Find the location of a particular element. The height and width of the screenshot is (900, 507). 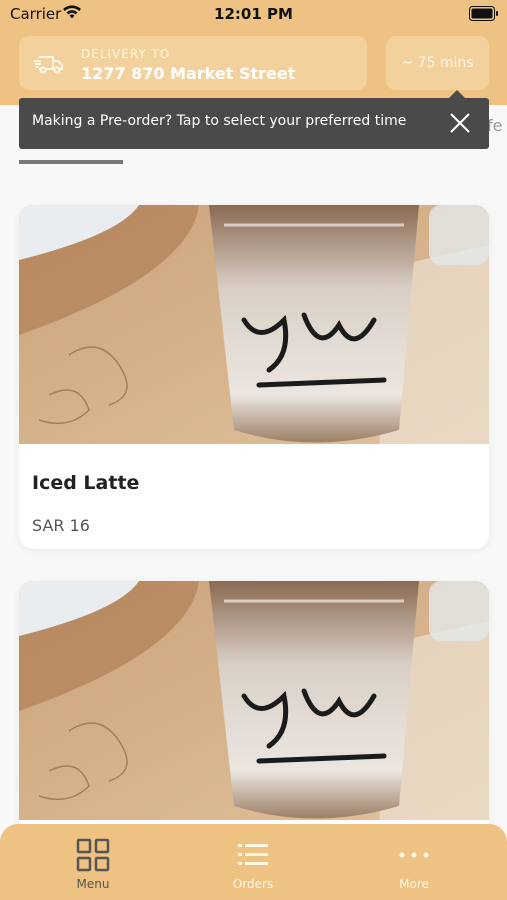

list-icon is located at coordinates (253, 854).